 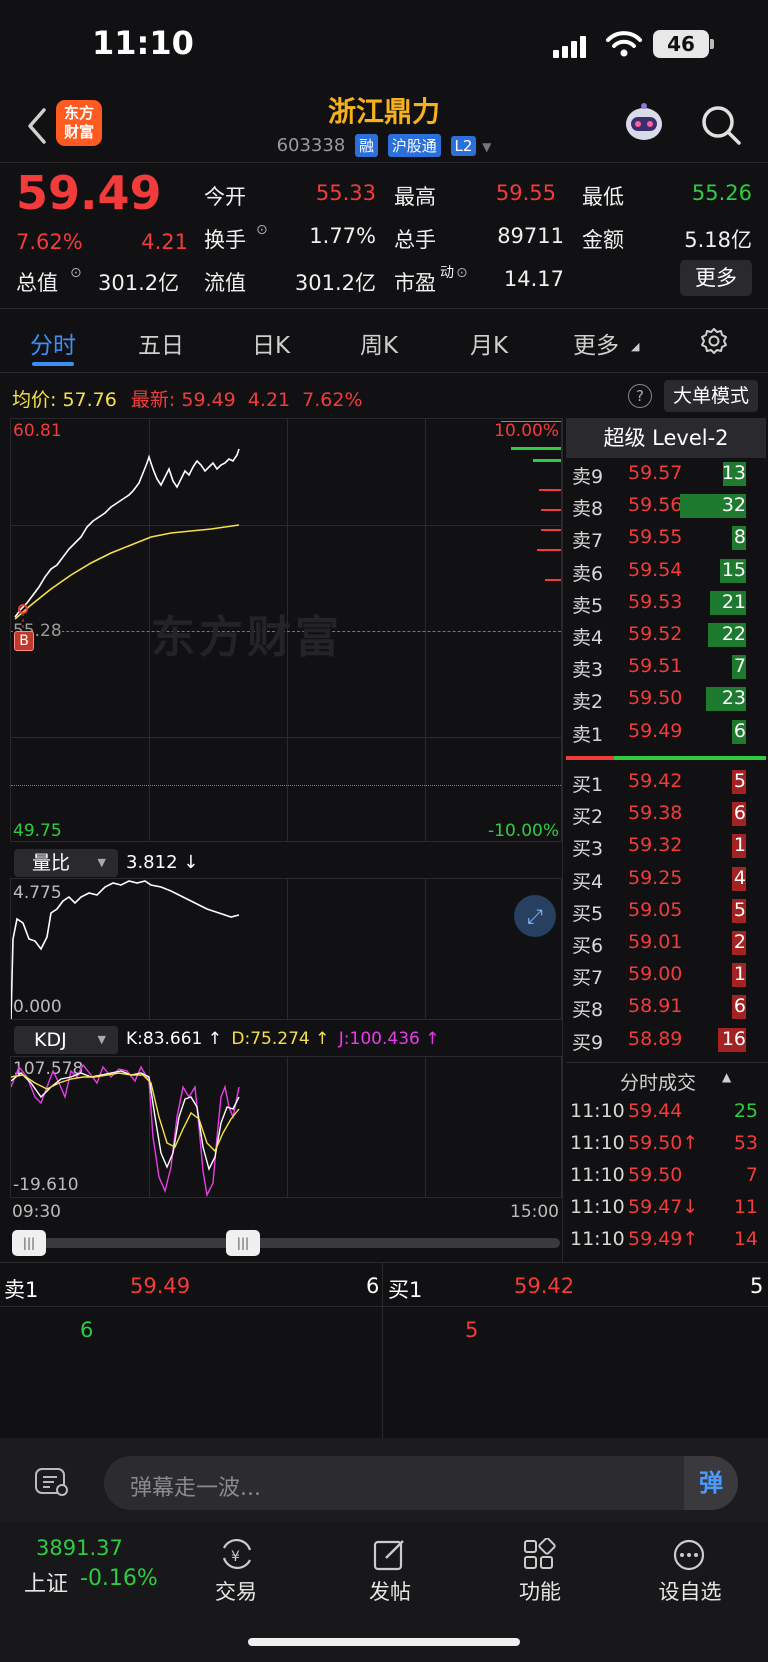 I want to click on tab-more: 更多, so click(x=596, y=343).